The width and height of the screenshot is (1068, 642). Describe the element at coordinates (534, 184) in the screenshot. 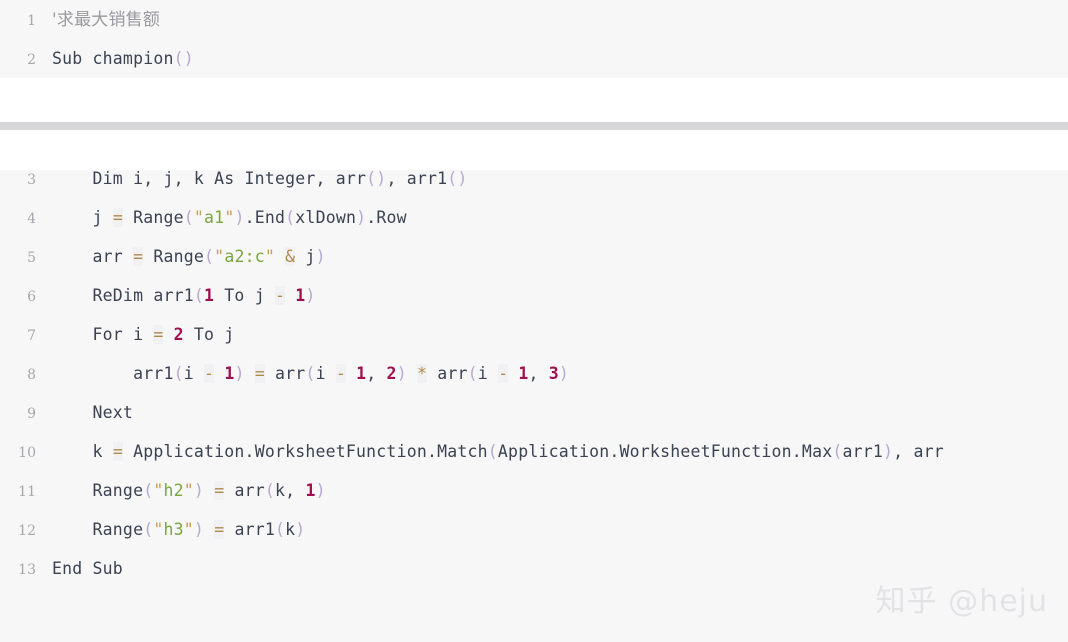

I see `code-line: 3 Dim i, j, k As Integer, arr(), arr1()` at that location.